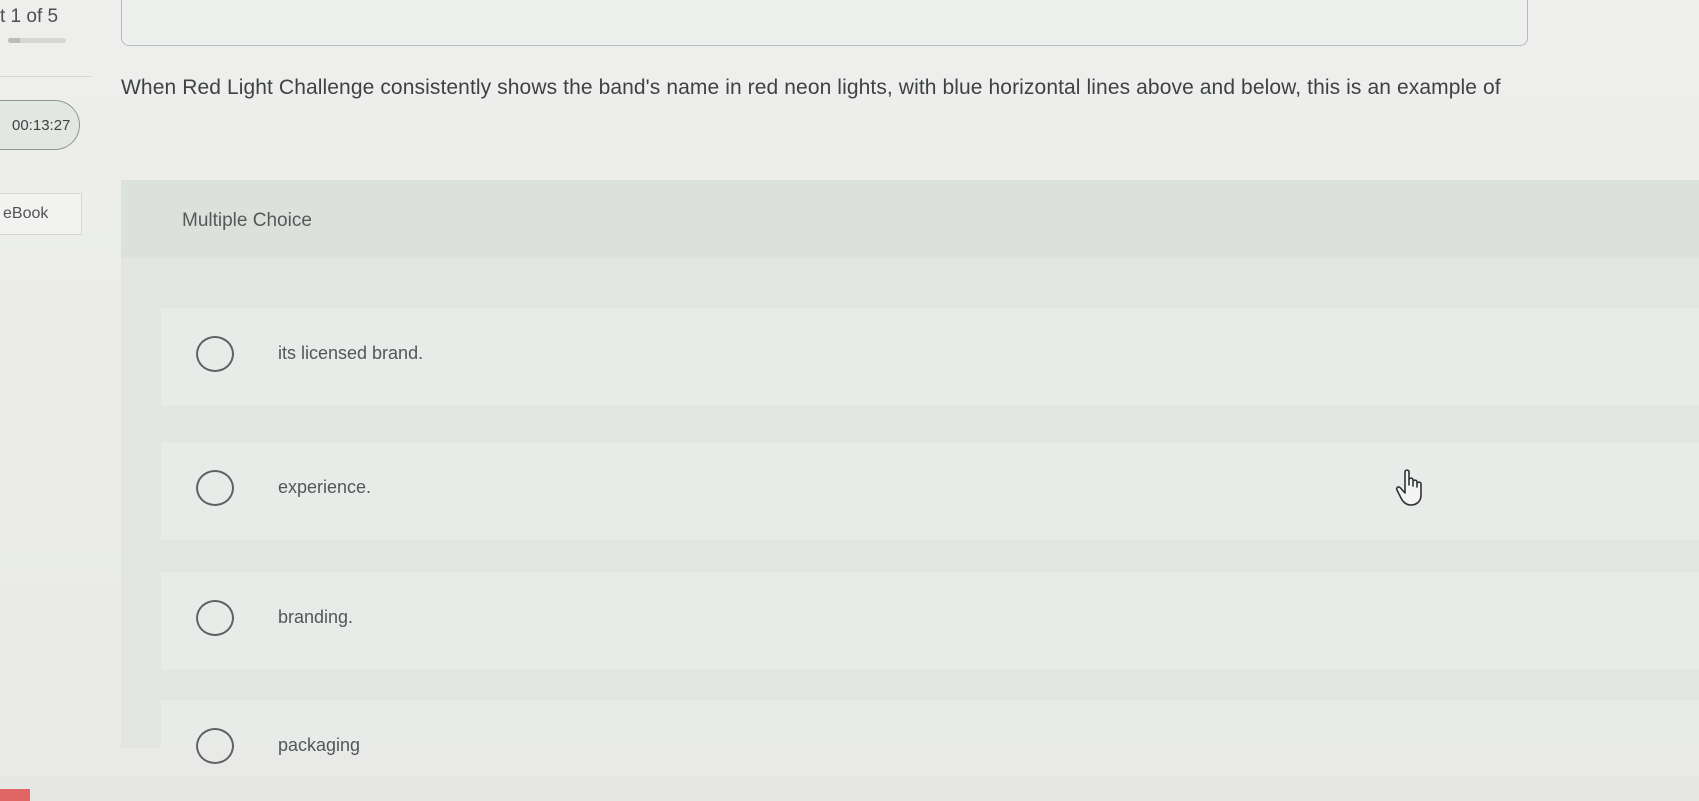 Image resolution: width=1699 pixels, height=801 pixels. What do you see at coordinates (15, 795) in the screenshot?
I see `corner-tab` at bounding box center [15, 795].